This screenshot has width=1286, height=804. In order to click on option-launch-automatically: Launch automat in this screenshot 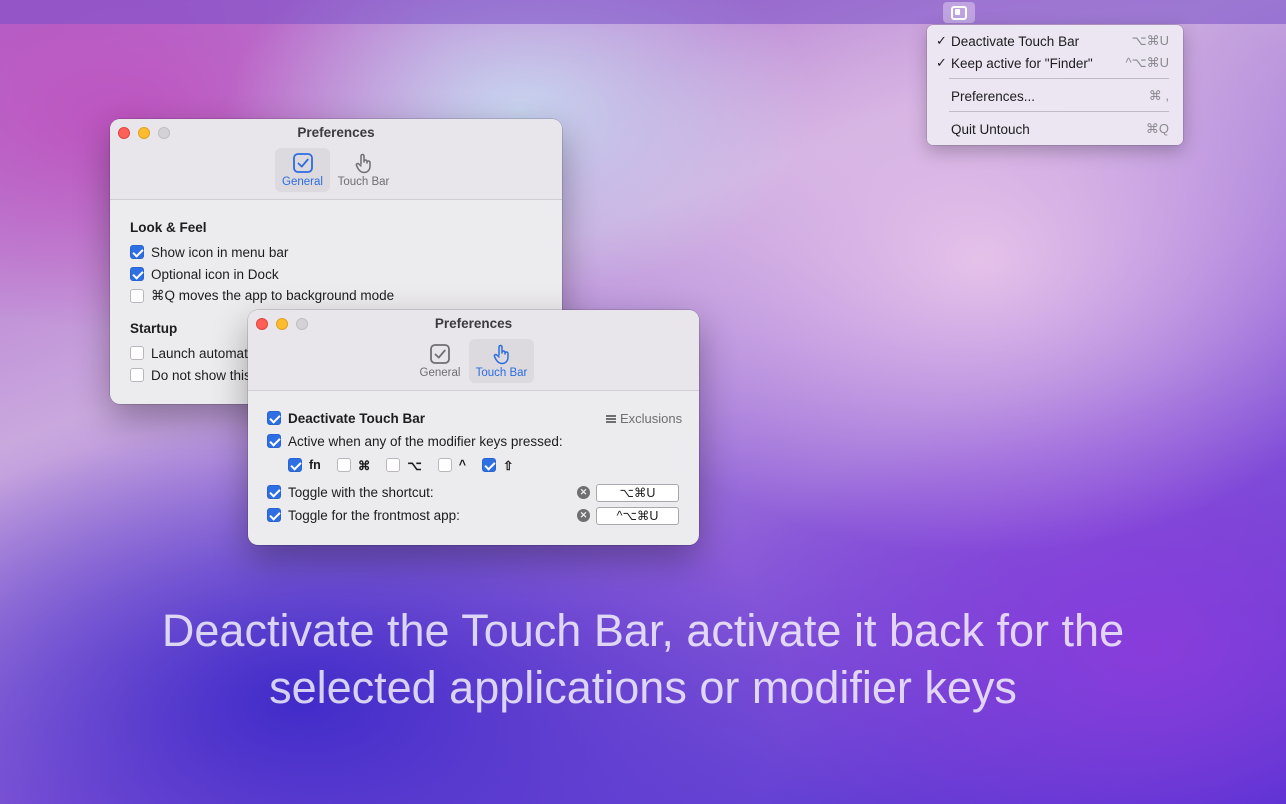, I will do `click(189, 353)`.